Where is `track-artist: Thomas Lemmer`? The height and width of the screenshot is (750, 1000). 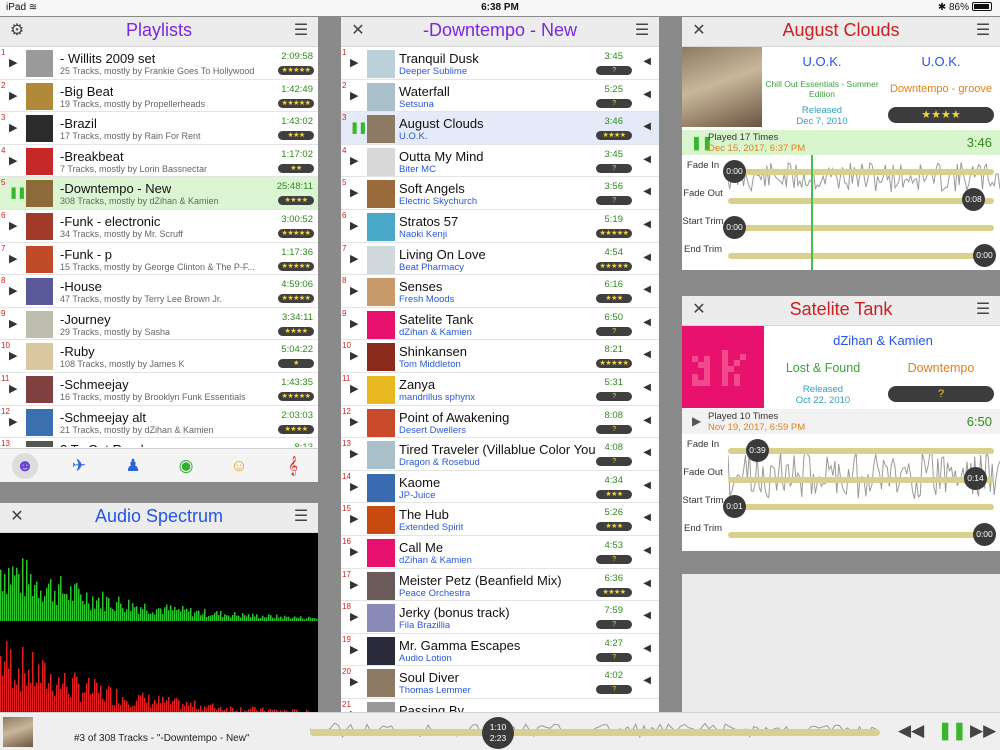 track-artist: Thomas Lemmer is located at coordinates (435, 690).